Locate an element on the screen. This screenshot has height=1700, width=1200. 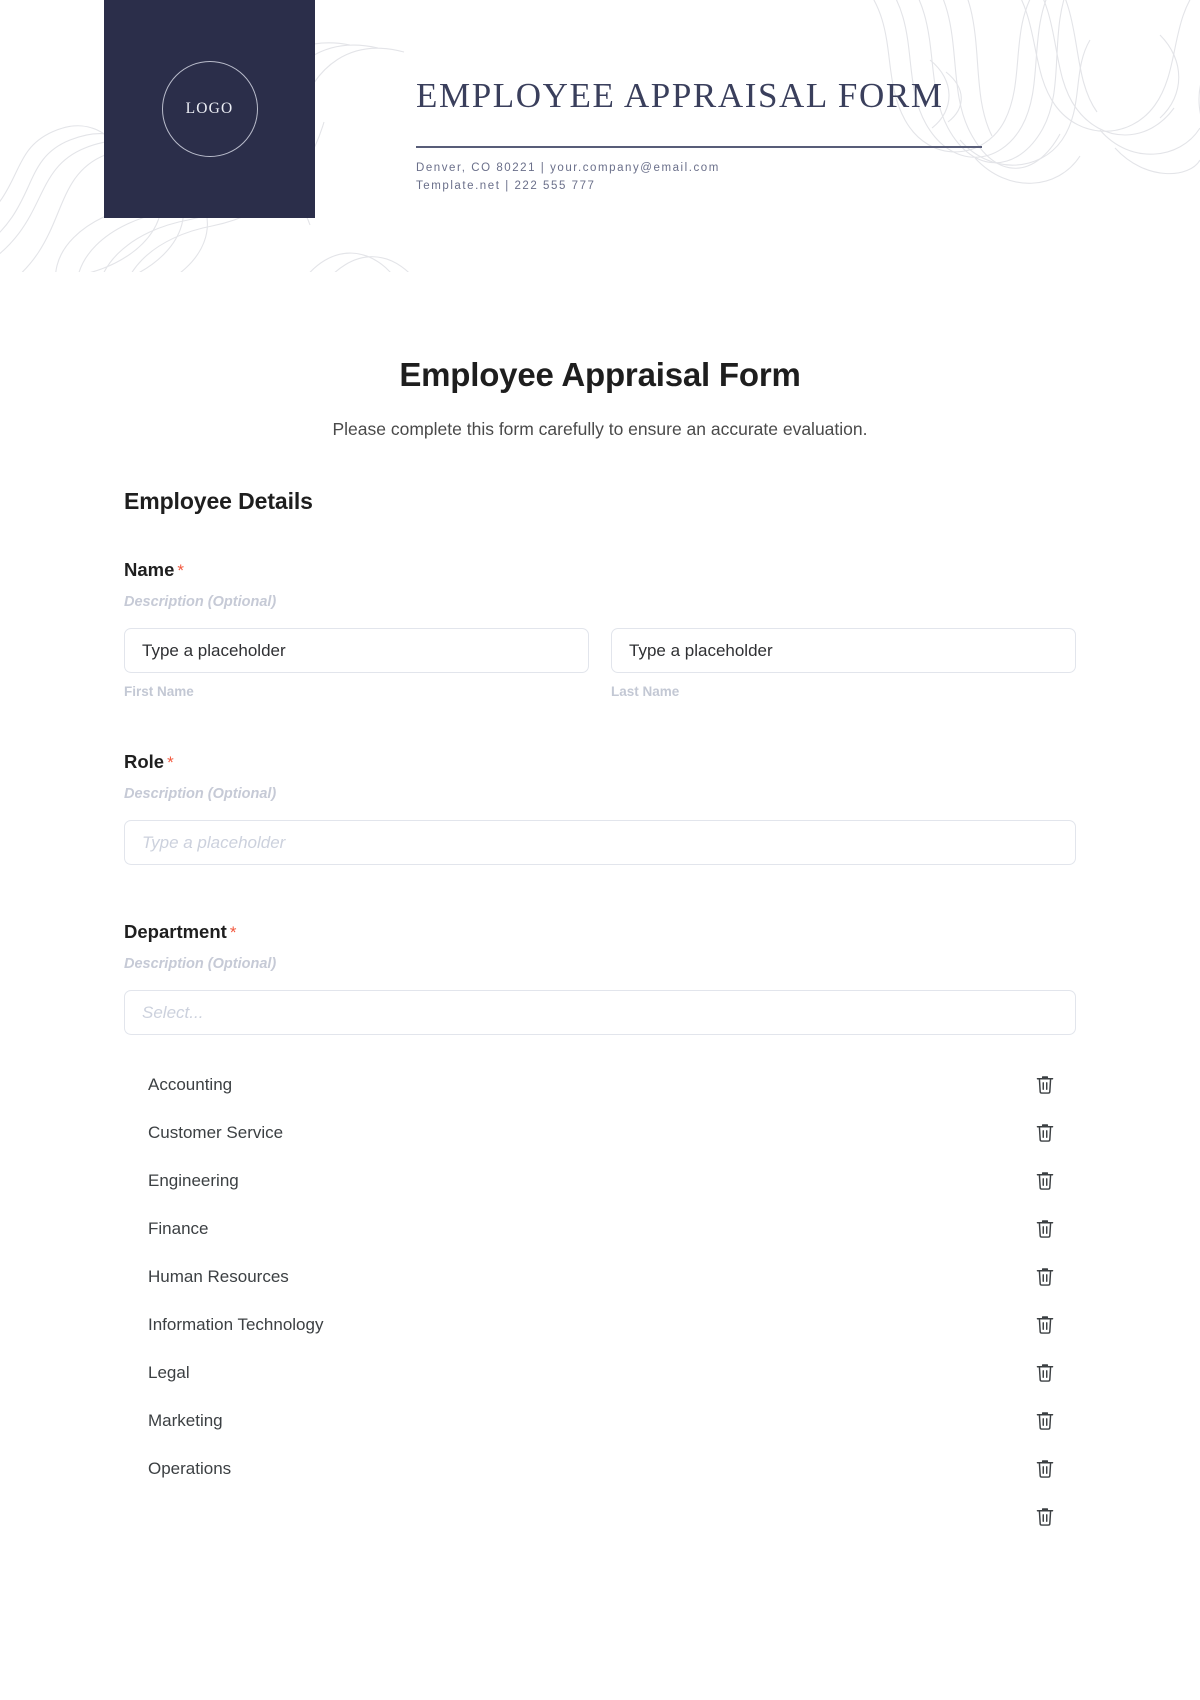
role-placeholder: Type a placeholder is located at coordinates (214, 842).